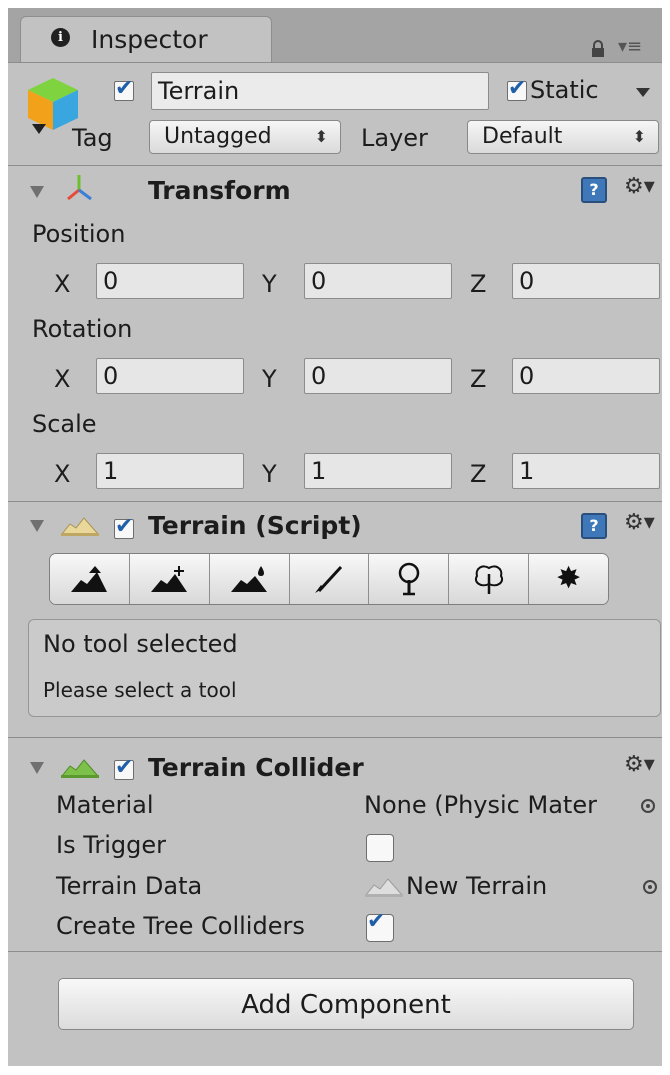 Image resolution: width=670 pixels, height=1075 pixels. What do you see at coordinates (344, 668) in the screenshot?
I see `tool-info-box: No tool selected Please select a tool` at bounding box center [344, 668].